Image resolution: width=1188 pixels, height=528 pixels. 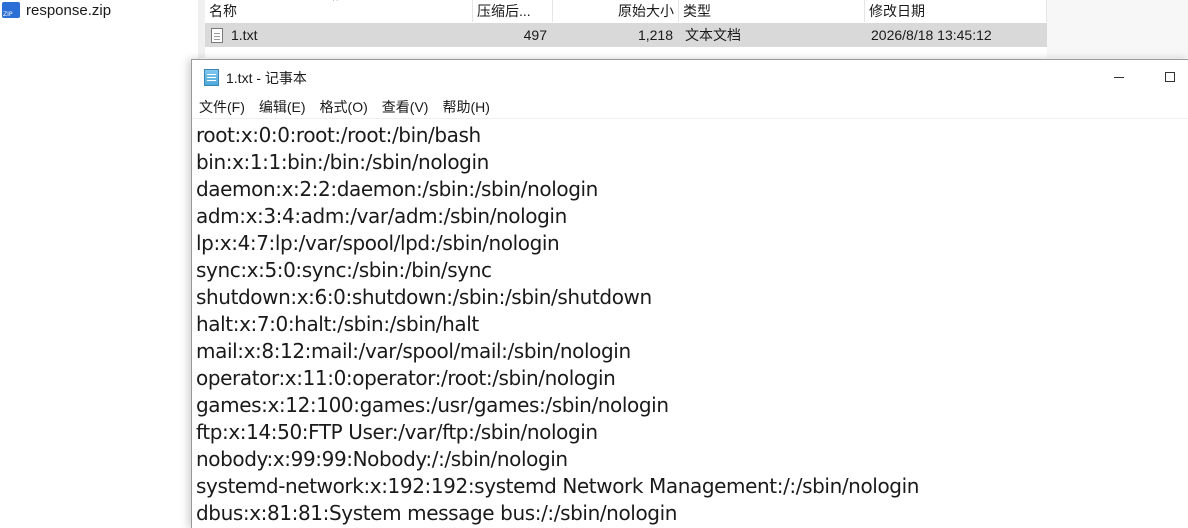 What do you see at coordinates (1117, 29) in the screenshot?
I see `list-empty-area` at bounding box center [1117, 29].